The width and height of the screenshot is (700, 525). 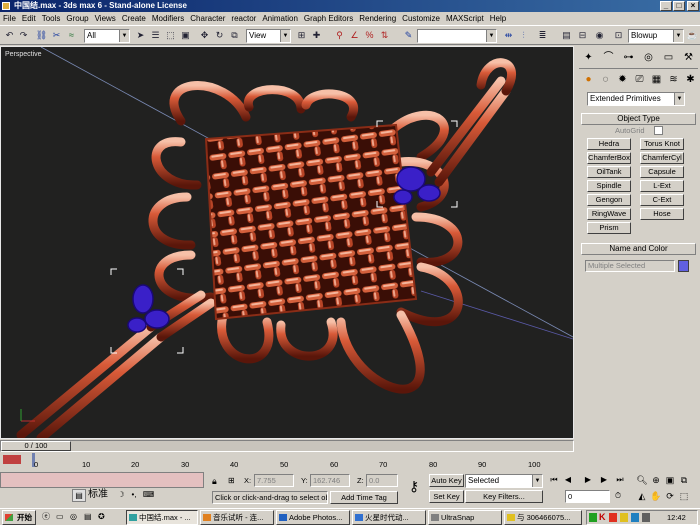 I want to click on set-key-mode-icon: ⚷, so click(x=414, y=486).